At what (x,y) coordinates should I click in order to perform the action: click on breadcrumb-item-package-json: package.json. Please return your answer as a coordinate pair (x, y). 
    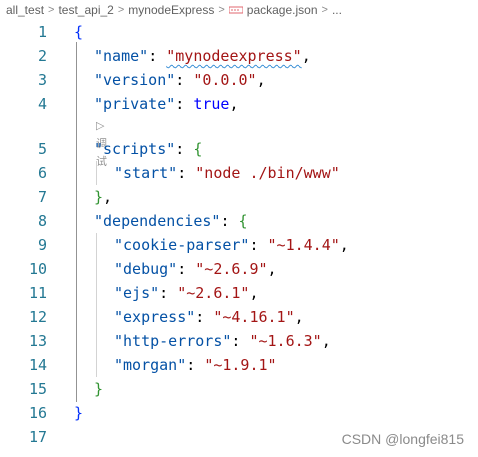
    Looking at the image, I should click on (282, 10).